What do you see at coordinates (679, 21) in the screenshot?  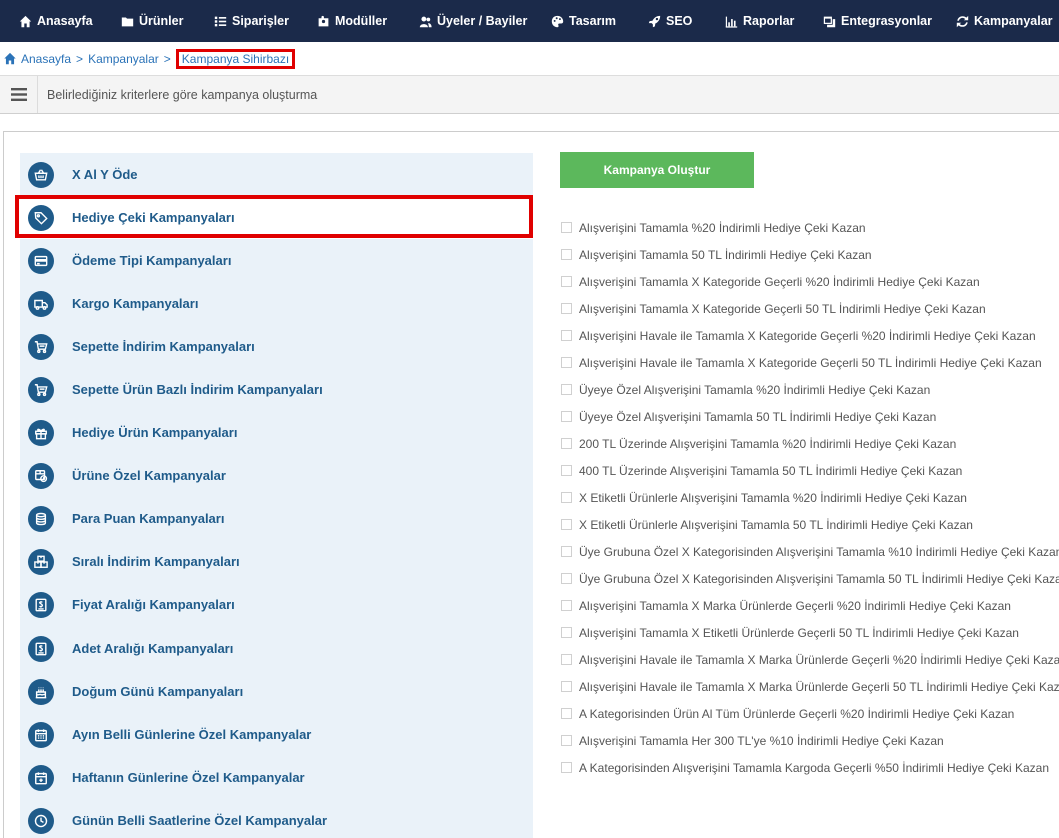 I see `nav-label: SEO` at bounding box center [679, 21].